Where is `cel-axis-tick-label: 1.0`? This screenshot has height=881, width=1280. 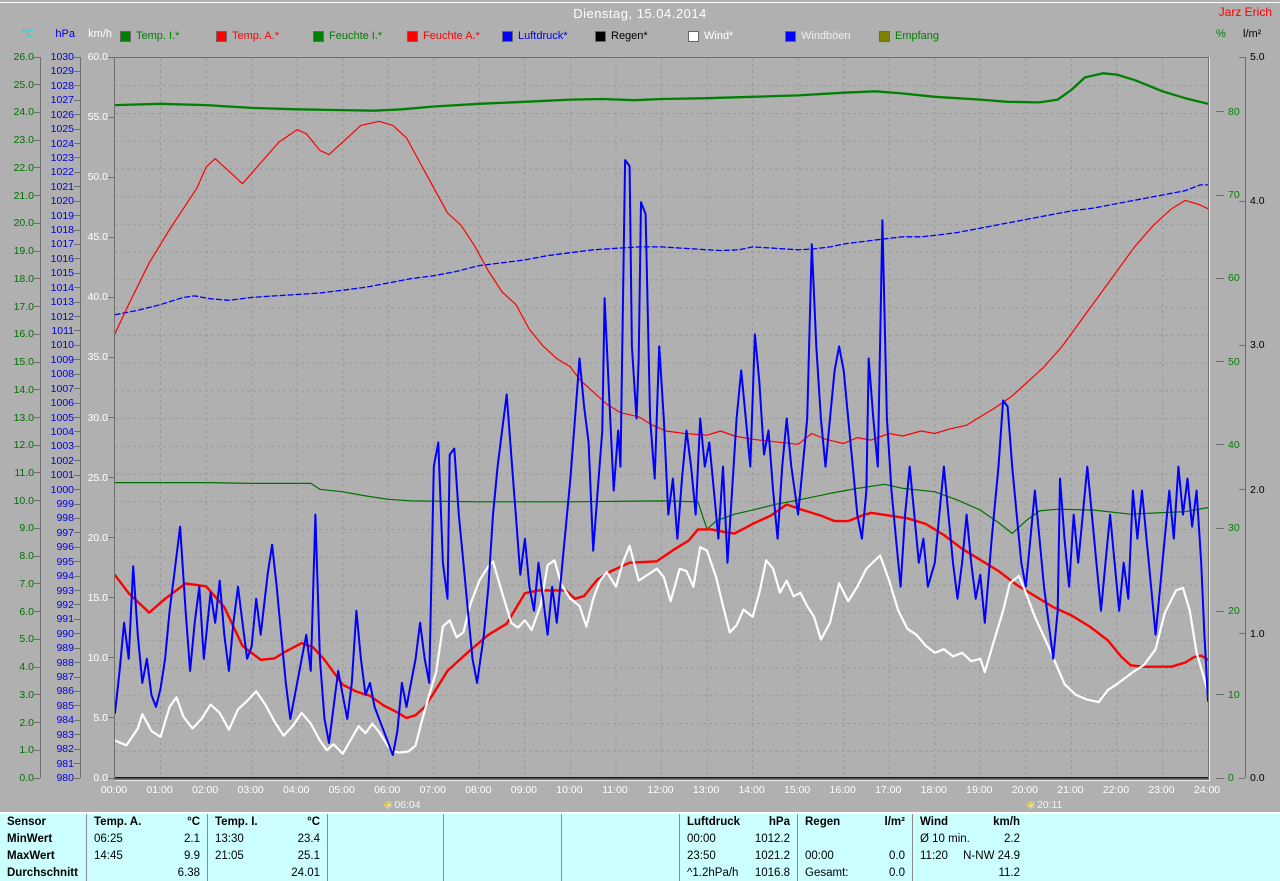
cel-axis-tick-label: 1.0 is located at coordinates (26, 750).